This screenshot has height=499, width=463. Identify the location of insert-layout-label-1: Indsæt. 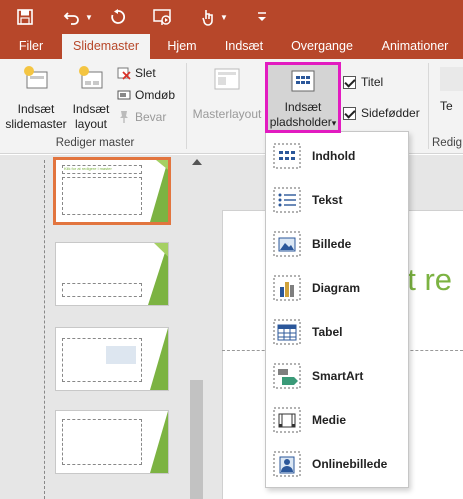
(91, 109).